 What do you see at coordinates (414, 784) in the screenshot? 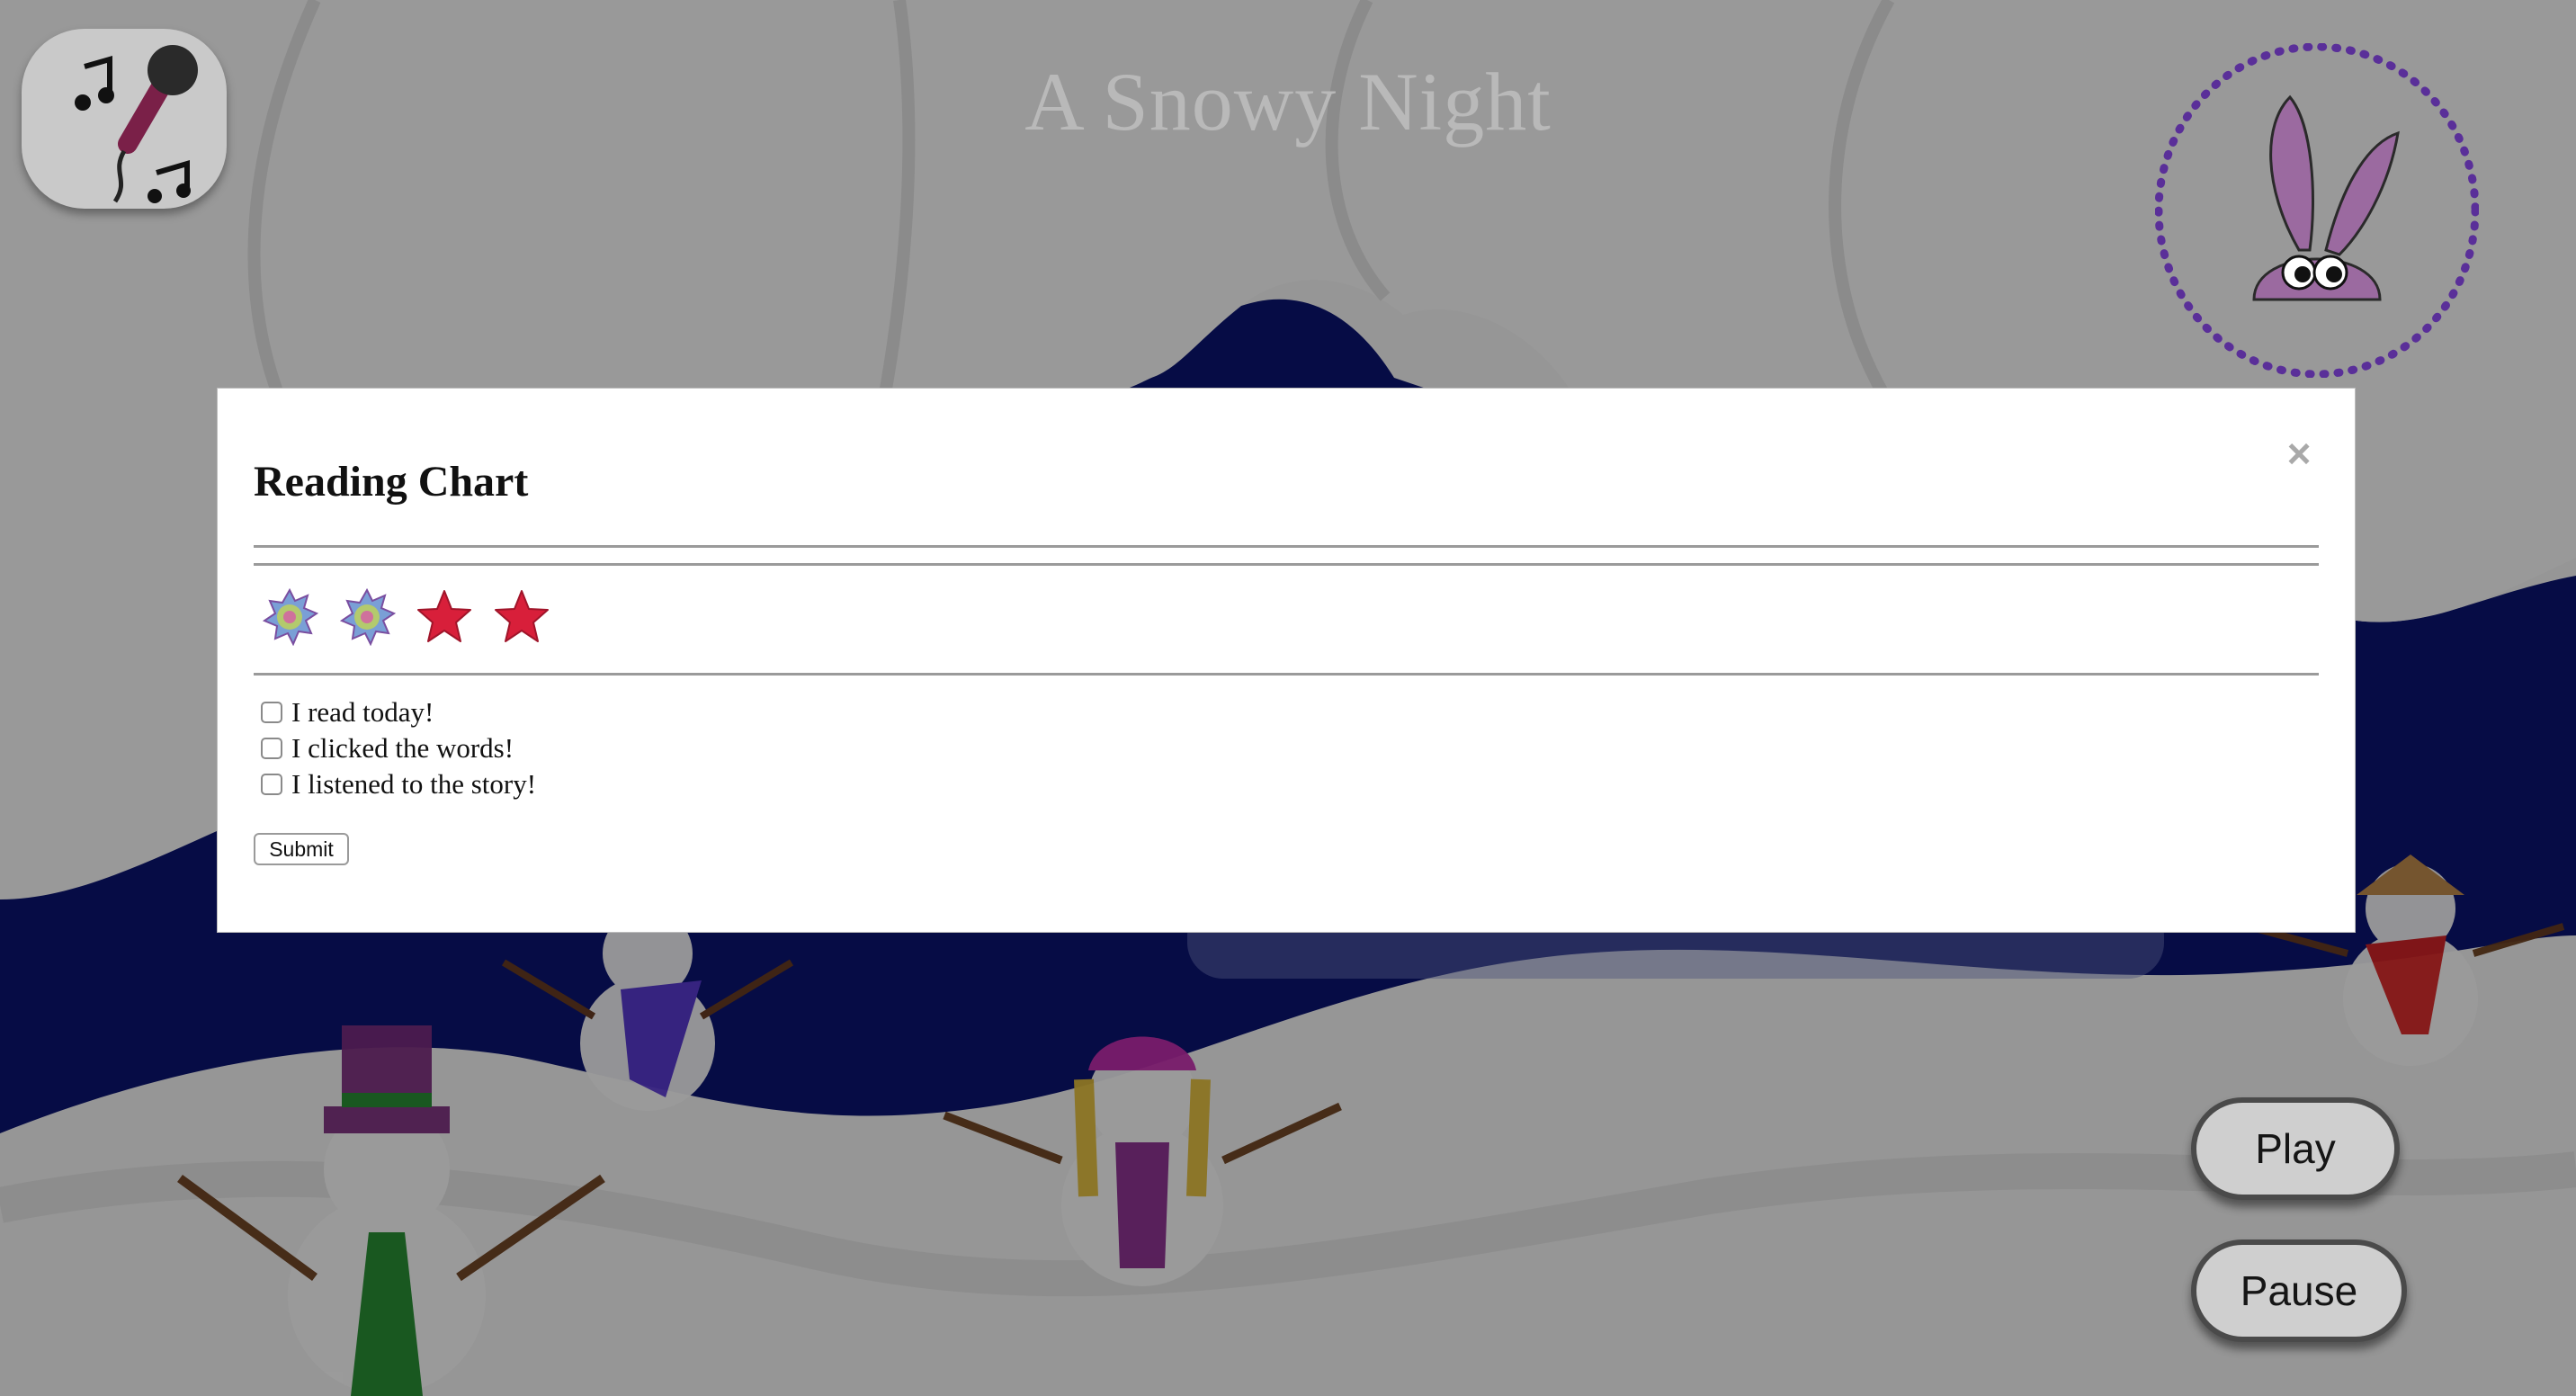
I see `checklist-label: I listened to the story!` at bounding box center [414, 784].